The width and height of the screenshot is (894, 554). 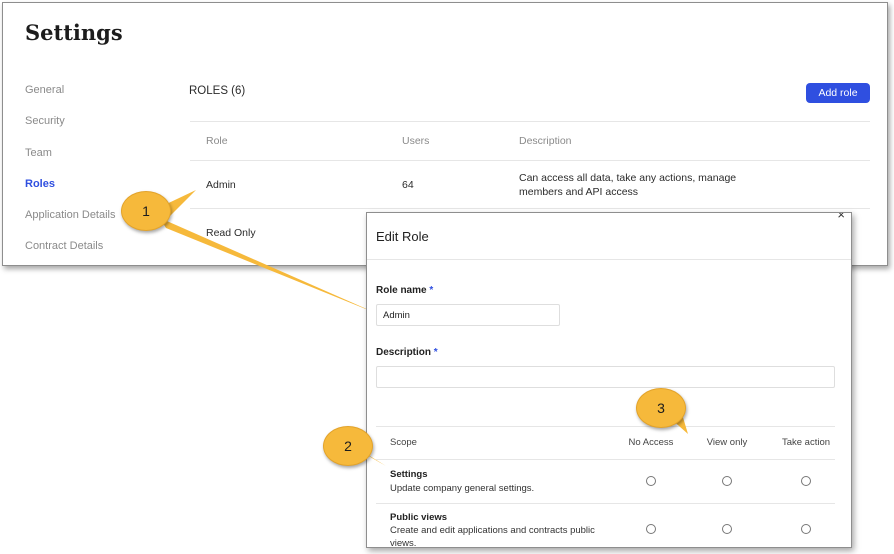 I want to click on callout-badge-3: 3, so click(x=661, y=408).